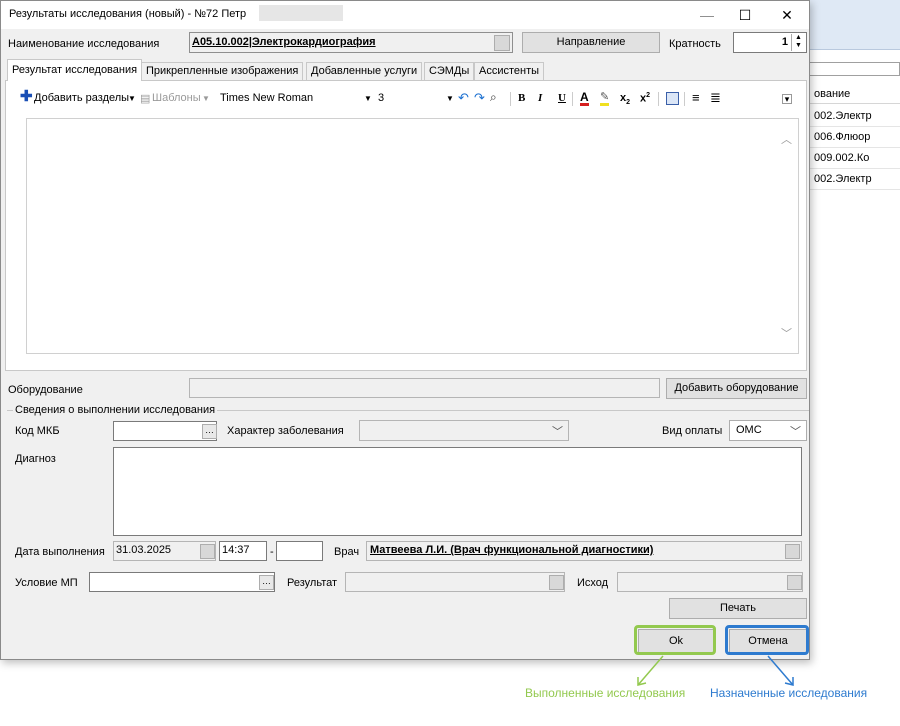 This screenshot has height=726, width=900. What do you see at coordinates (853, 158) in the screenshot?
I see `background-list-row: 009.002.Ко` at bounding box center [853, 158].